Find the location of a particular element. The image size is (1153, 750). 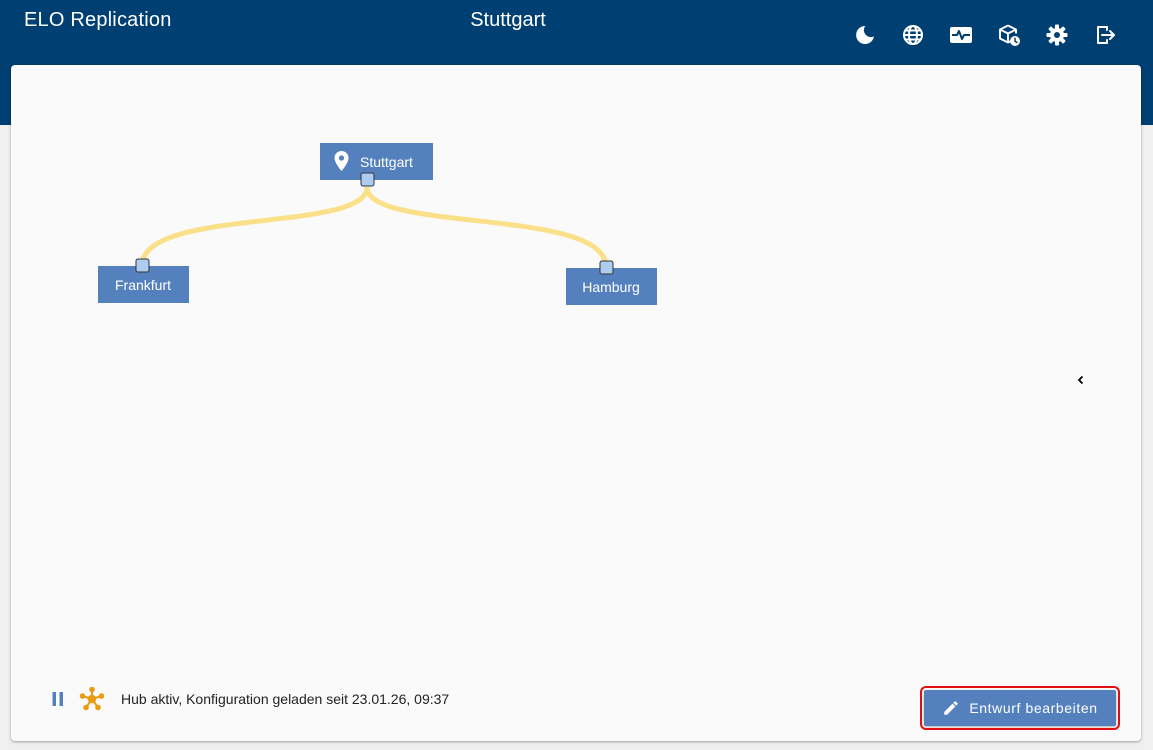

dark-mode-button is located at coordinates (865, 35).